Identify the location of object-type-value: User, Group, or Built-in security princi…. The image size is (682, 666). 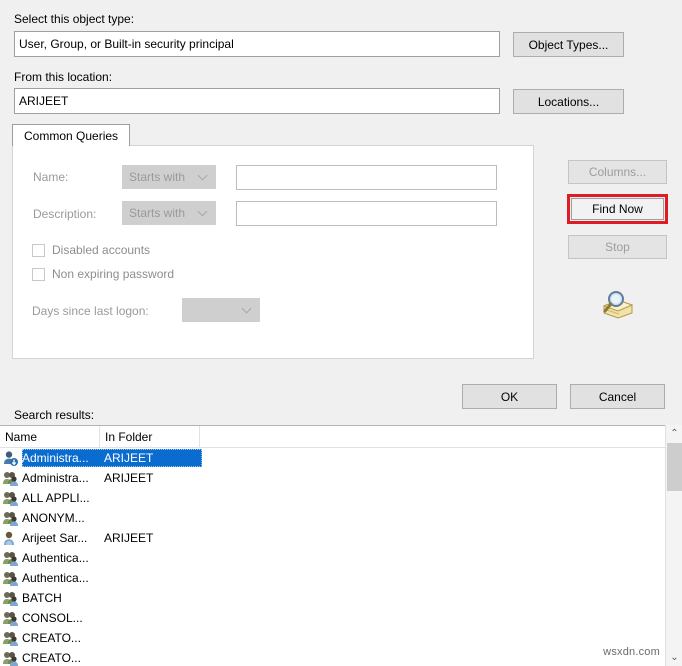
(126, 44).